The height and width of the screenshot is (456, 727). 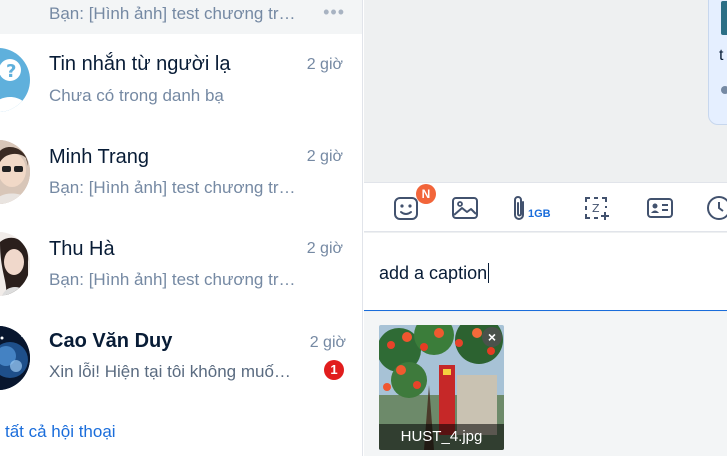 I want to click on send-contact-button, so click(x=660, y=208).